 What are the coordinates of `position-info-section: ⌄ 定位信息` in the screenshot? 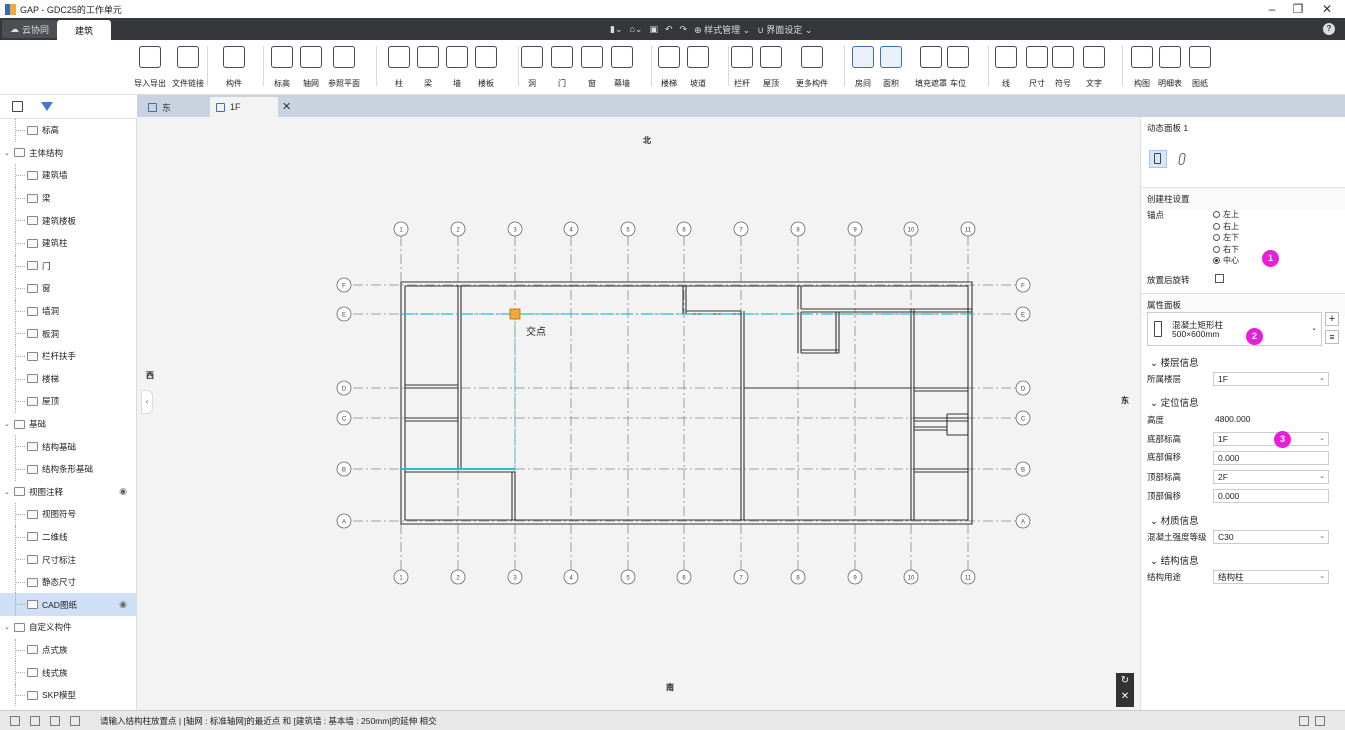 It's located at (1174, 402).